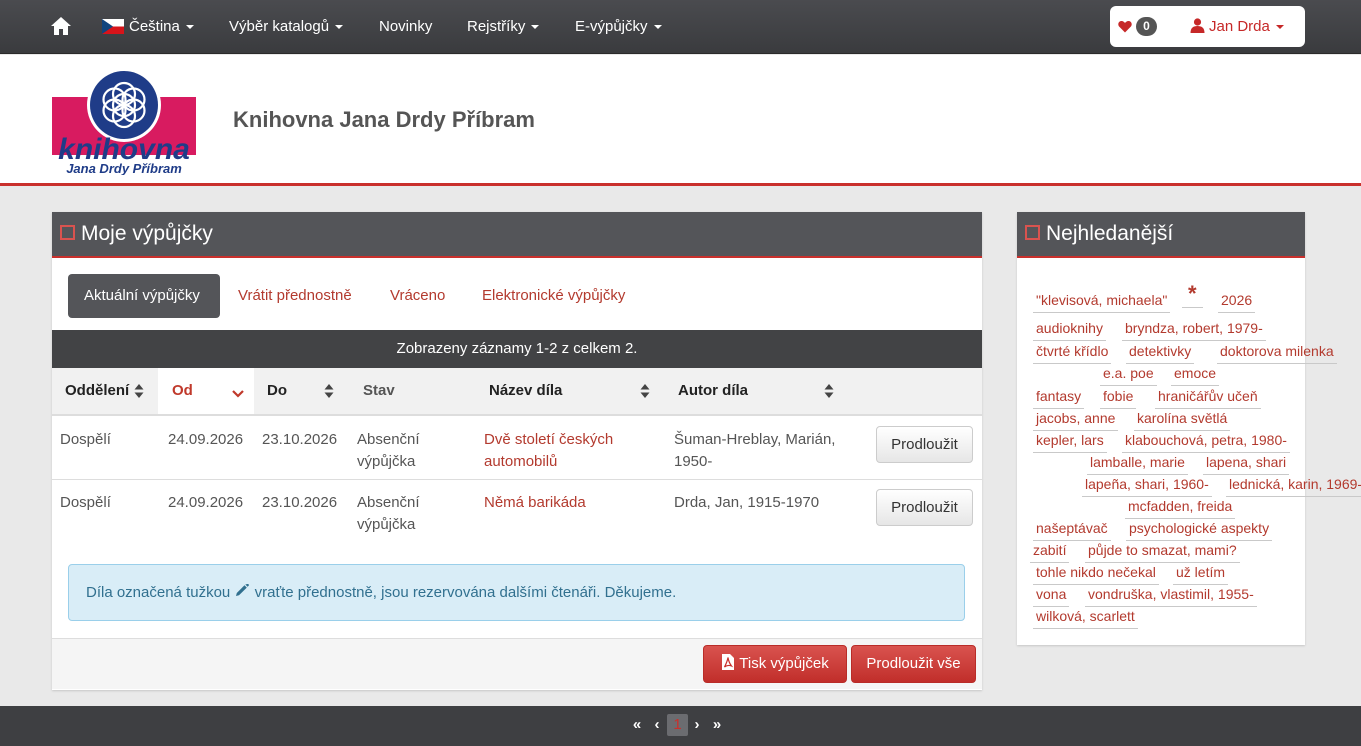 The width and height of the screenshot is (1361, 746). What do you see at coordinates (243, 590) in the screenshot?
I see `pencil-icon` at bounding box center [243, 590].